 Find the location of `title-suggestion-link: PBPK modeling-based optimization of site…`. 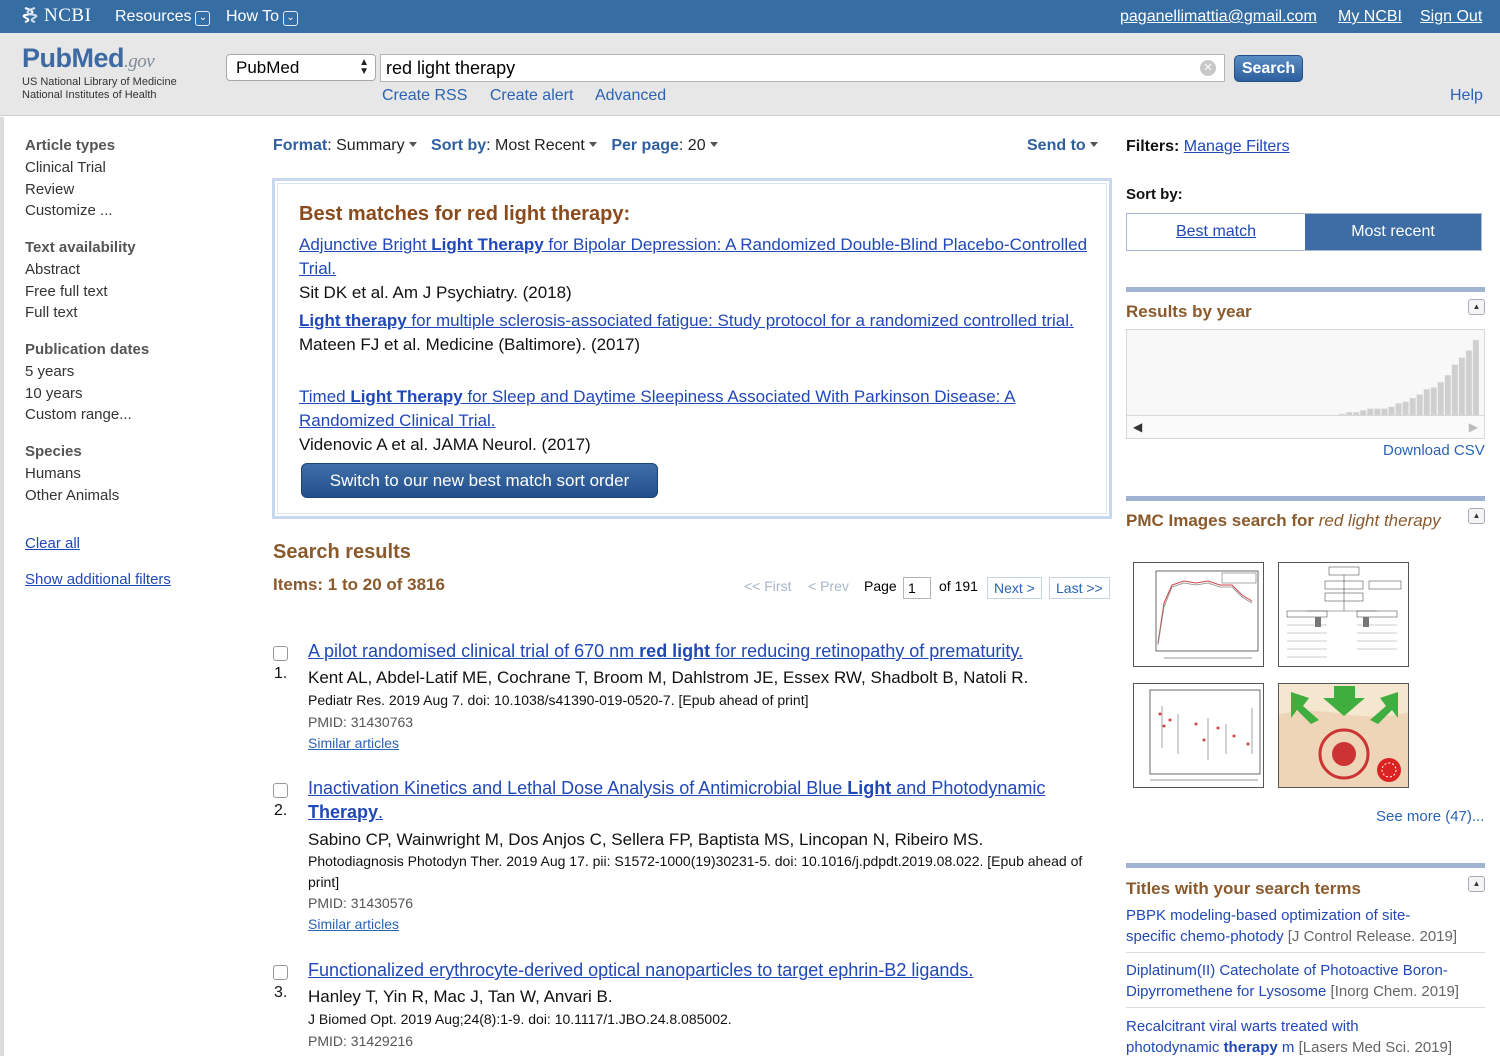

title-suggestion-link: PBPK modeling-based optimization of site… is located at coordinates (1306, 915).